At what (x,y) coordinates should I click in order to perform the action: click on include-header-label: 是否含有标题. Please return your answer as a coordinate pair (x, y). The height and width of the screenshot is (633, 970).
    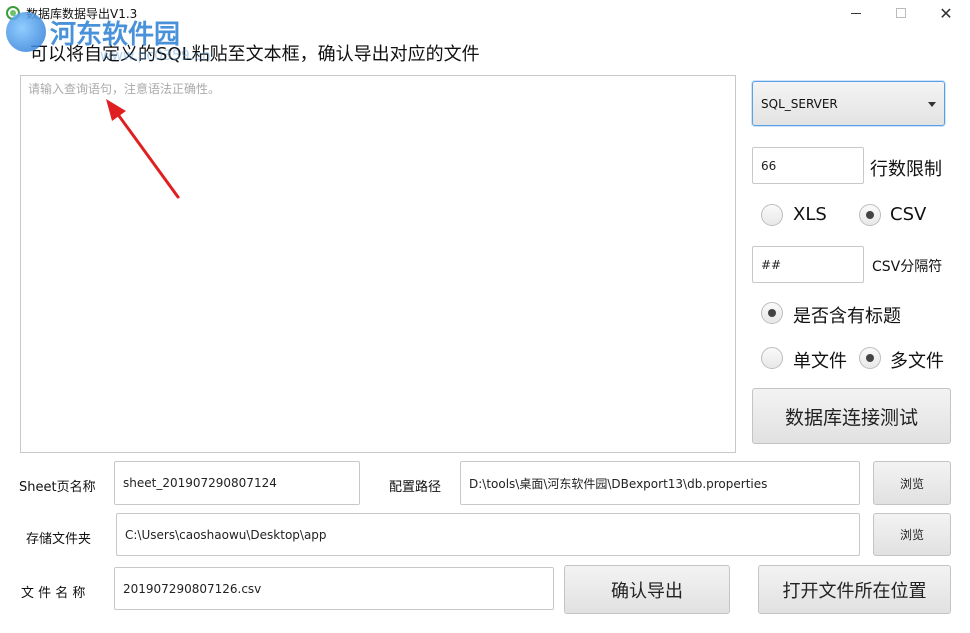
    Looking at the image, I should click on (847, 316).